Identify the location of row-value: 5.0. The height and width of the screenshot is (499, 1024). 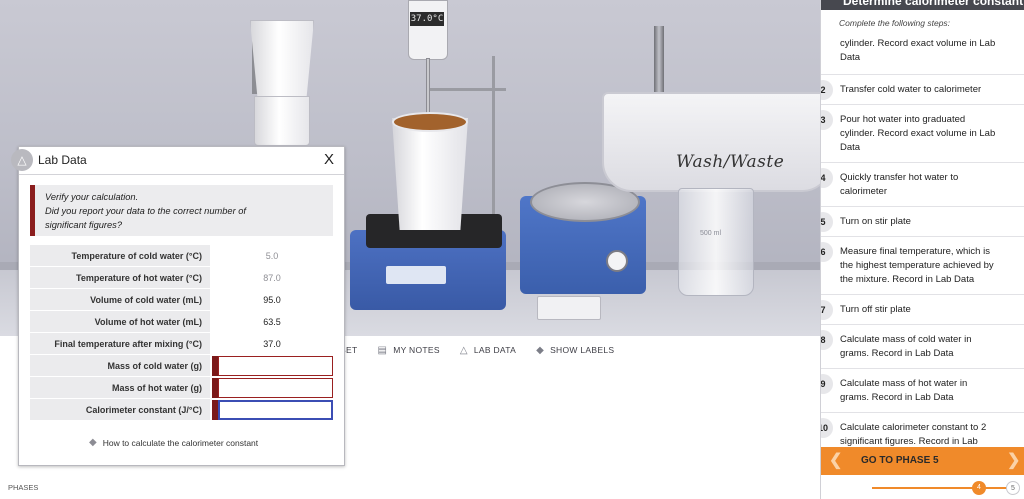
(271, 255).